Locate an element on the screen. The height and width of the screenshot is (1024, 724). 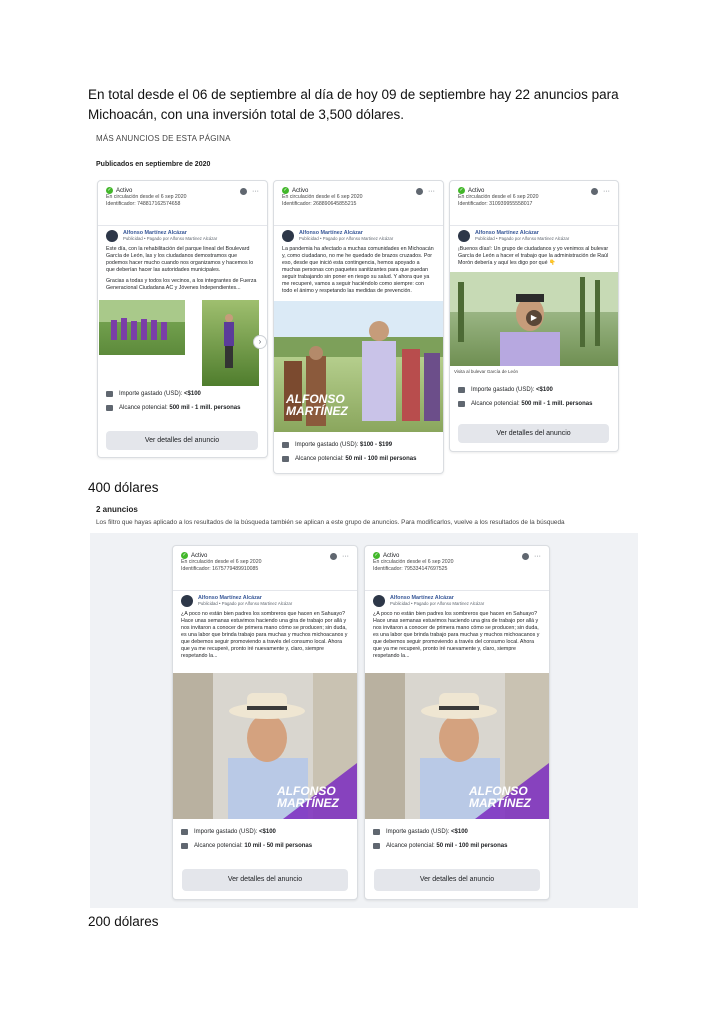
carousel-next-button: › is located at coordinates (260, 342).